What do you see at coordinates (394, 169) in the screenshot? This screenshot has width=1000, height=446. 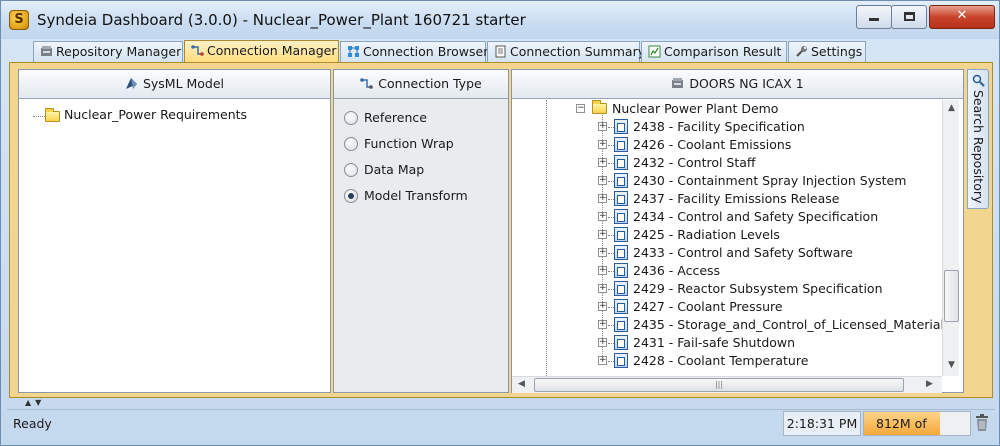 I see `radio-label: Data Map` at bounding box center [394, 169].